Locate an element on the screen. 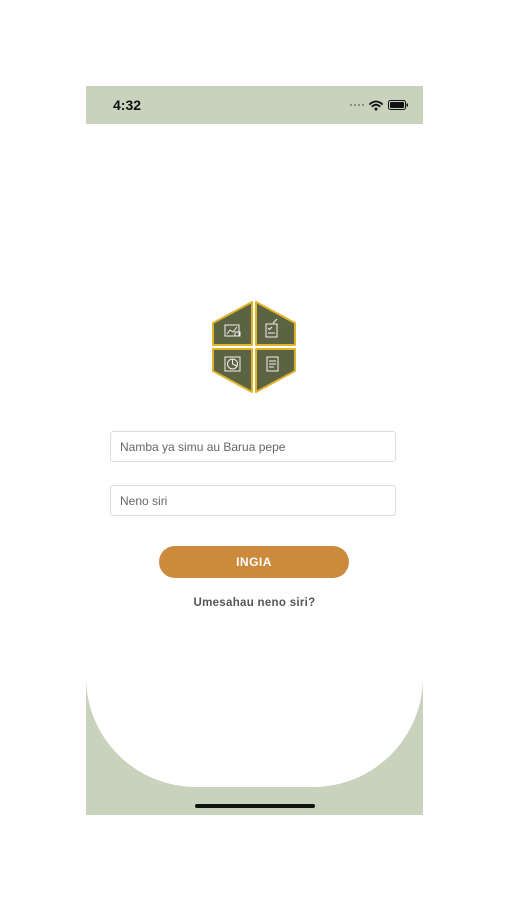 Image resolution: width=507 pixels, height=900 pixels. status-icons is located at coordinates (379, 105).